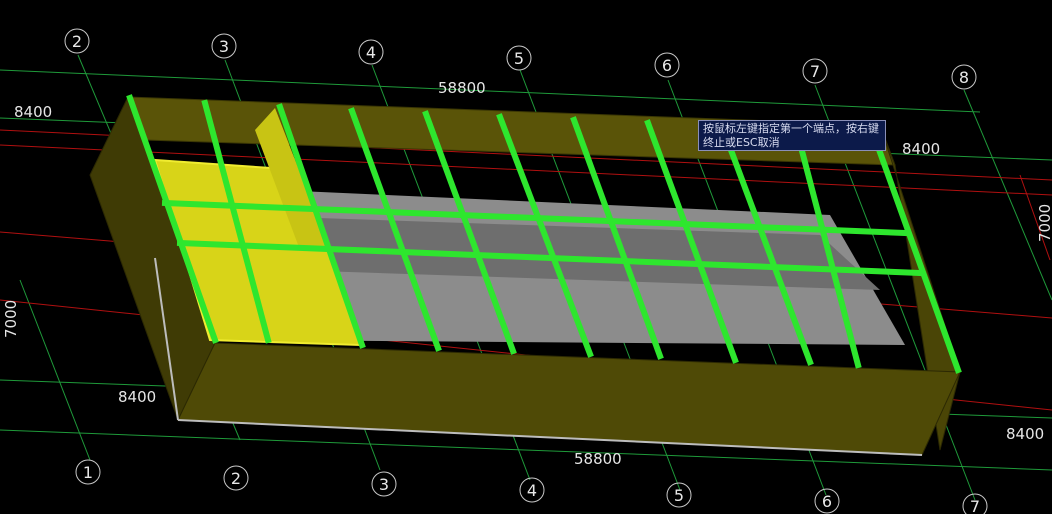 The height and width of the screenshot is (514, 1052). I want to click on axis-label: 1, so click(88, 472).